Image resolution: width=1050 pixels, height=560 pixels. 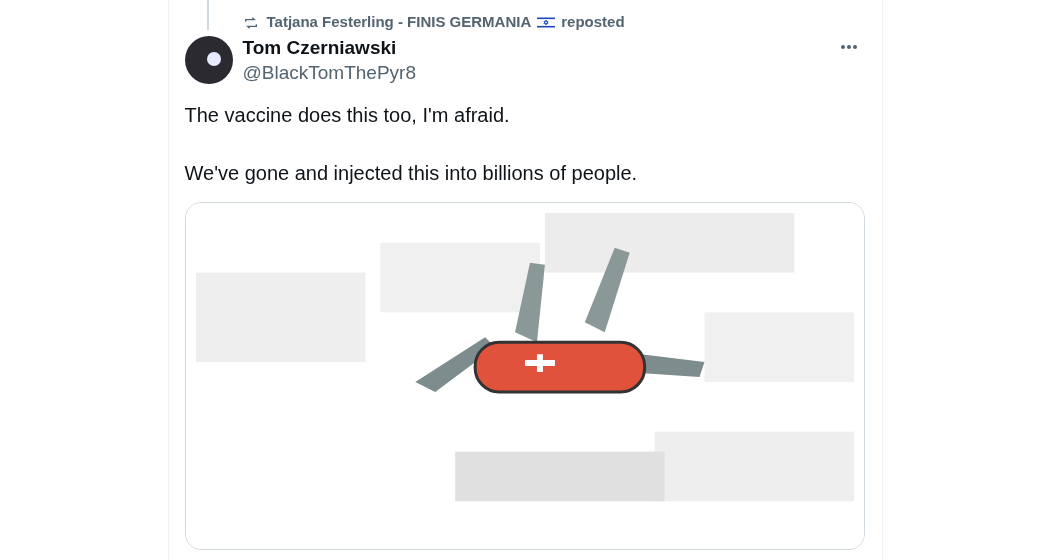 I want to click on tweet-text: The vaccine does this too, I'm afraid., so click(x=347, y=115).